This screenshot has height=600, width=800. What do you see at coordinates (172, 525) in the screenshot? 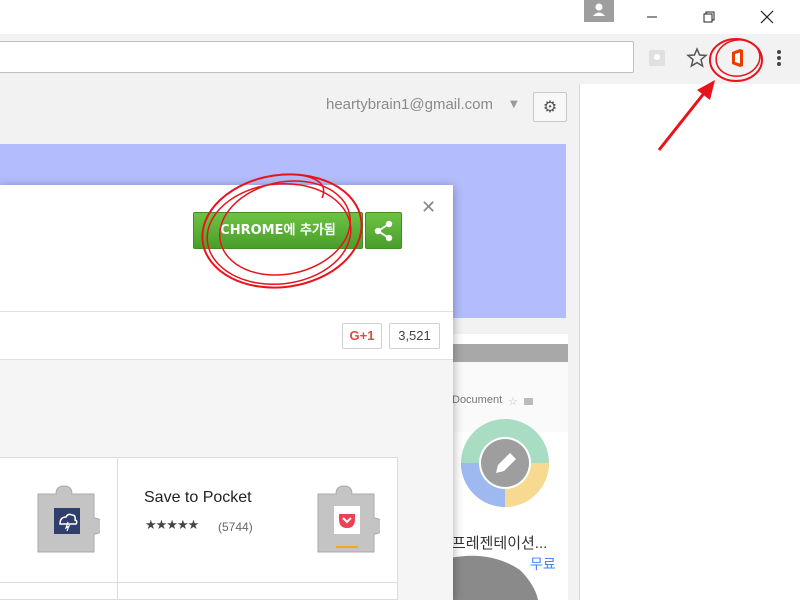
I see `rating-stars: ★★★★★` at bounding box center [172, 525].